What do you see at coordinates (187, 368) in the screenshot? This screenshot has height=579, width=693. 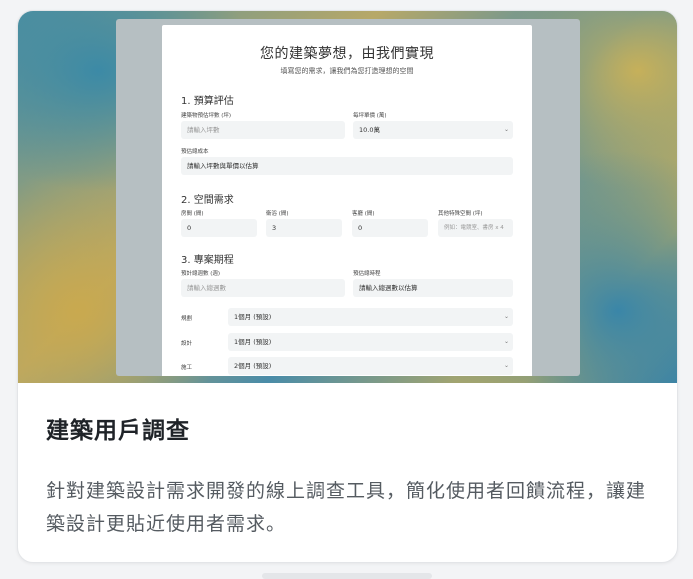 I see `phase-label-build: 施工` at bounding box center [187, 368].